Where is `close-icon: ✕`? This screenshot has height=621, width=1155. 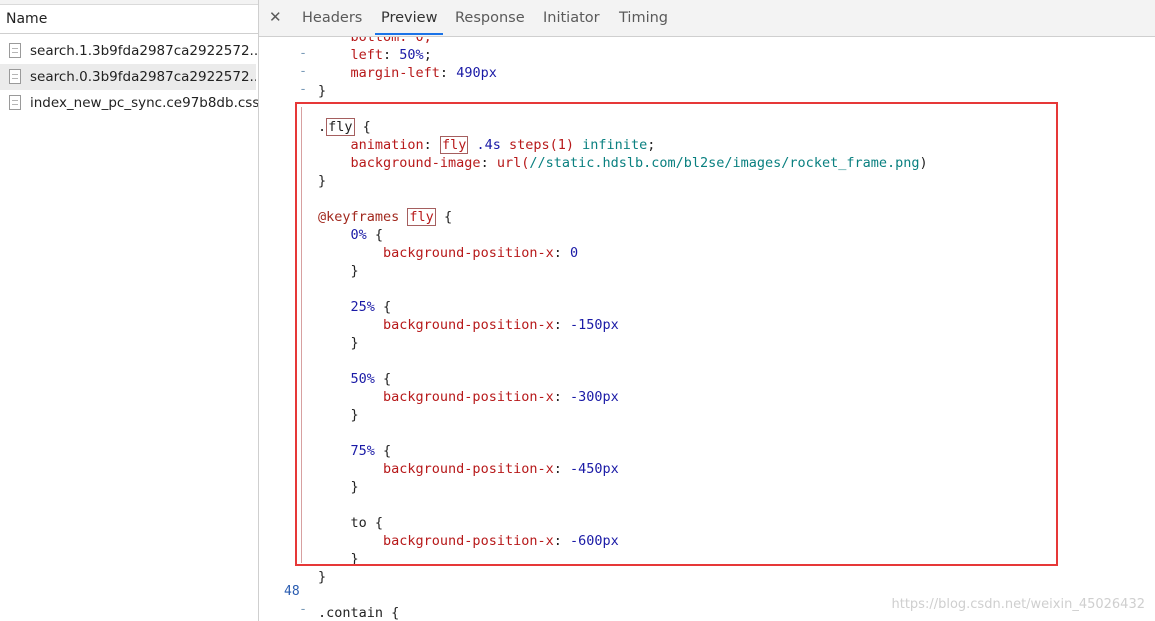
close-icon: ✕ is located at coordinates (275, 17).